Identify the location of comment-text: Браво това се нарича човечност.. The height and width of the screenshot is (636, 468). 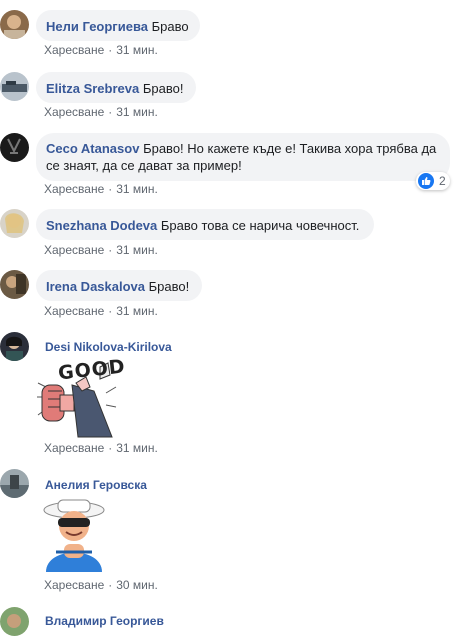
(260, 225).